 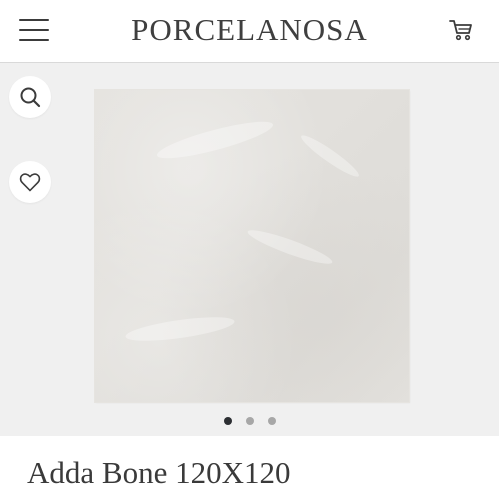 I want to click on shopping-cart-icon, so click(x=460, y=30).